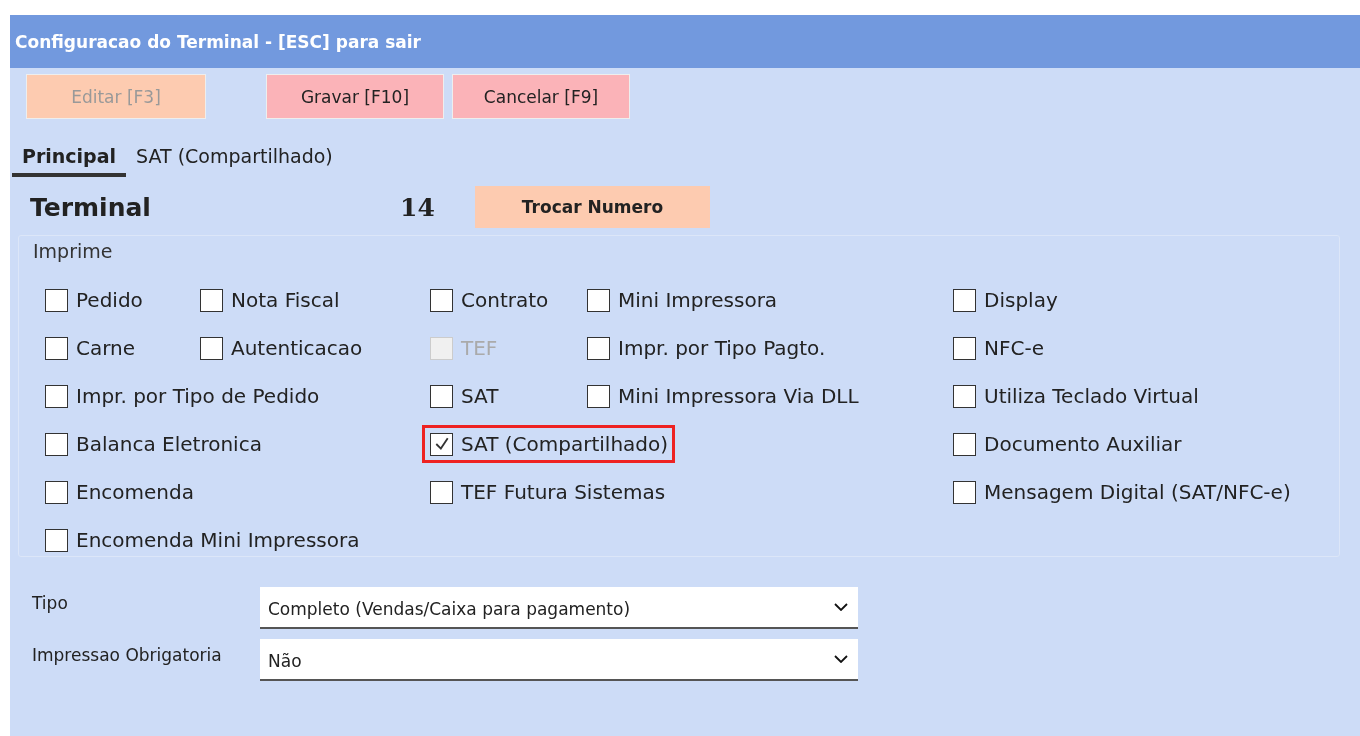 This screenshot has width=1360, height=736. What do you see at coordinates (548, 492) in the screenshot?
I see `checkbox-option: TEF Futura Sistemas` at bounding box center [548, 492].